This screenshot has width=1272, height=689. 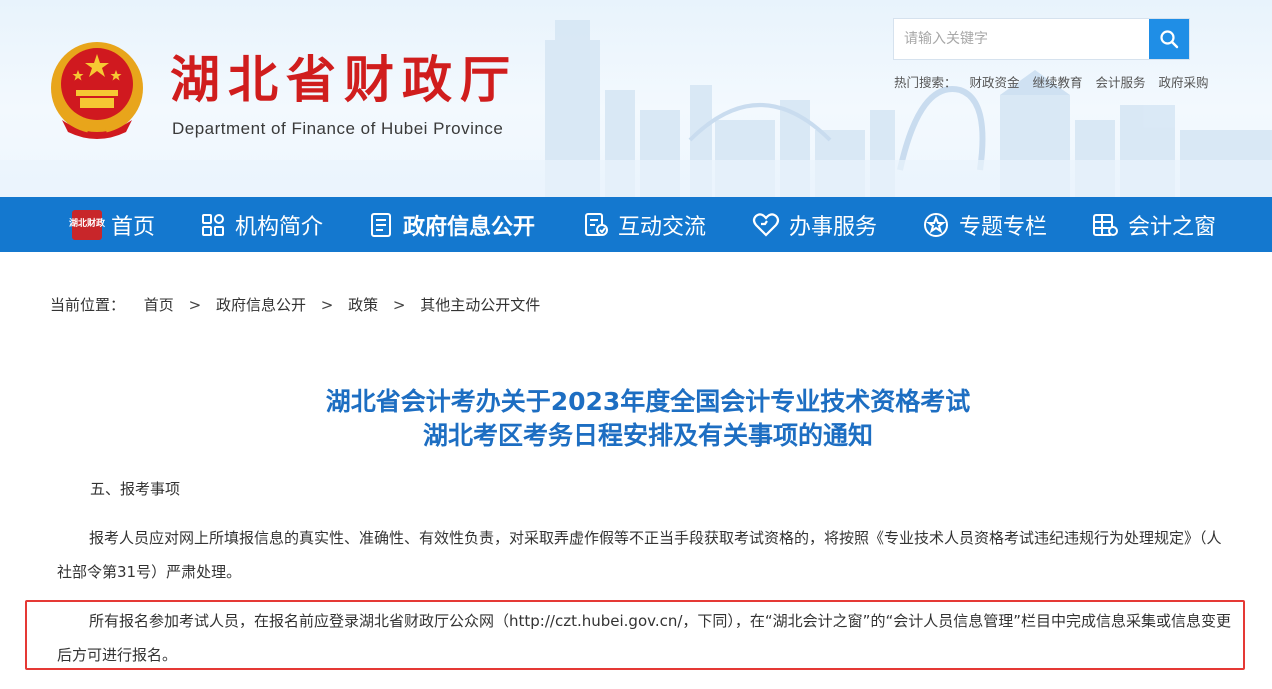 I want to click on breadcrumb-item-policy: 政策, so click(x=363, y=305).